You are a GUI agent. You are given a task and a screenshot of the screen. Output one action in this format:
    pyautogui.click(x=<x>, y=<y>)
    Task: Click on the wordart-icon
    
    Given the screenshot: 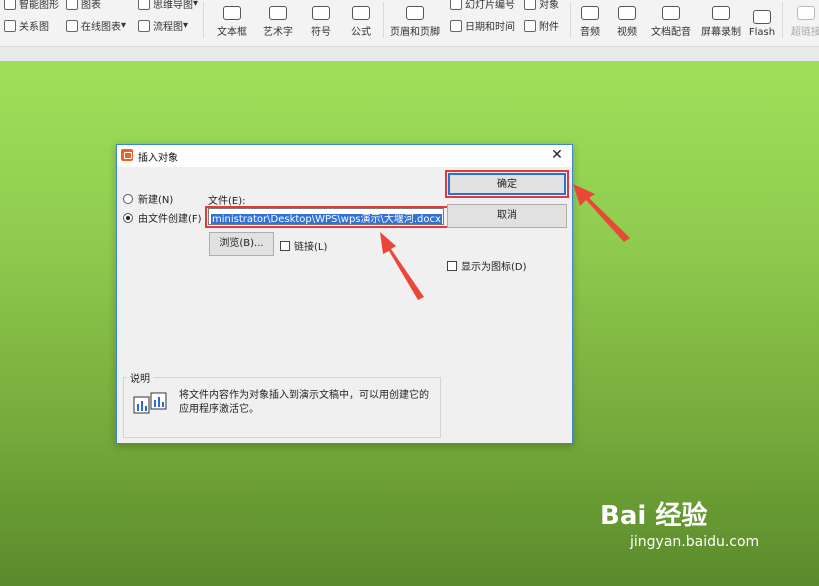 What is the action you would take?
    pyautogui.click(x=278, y=13)
    